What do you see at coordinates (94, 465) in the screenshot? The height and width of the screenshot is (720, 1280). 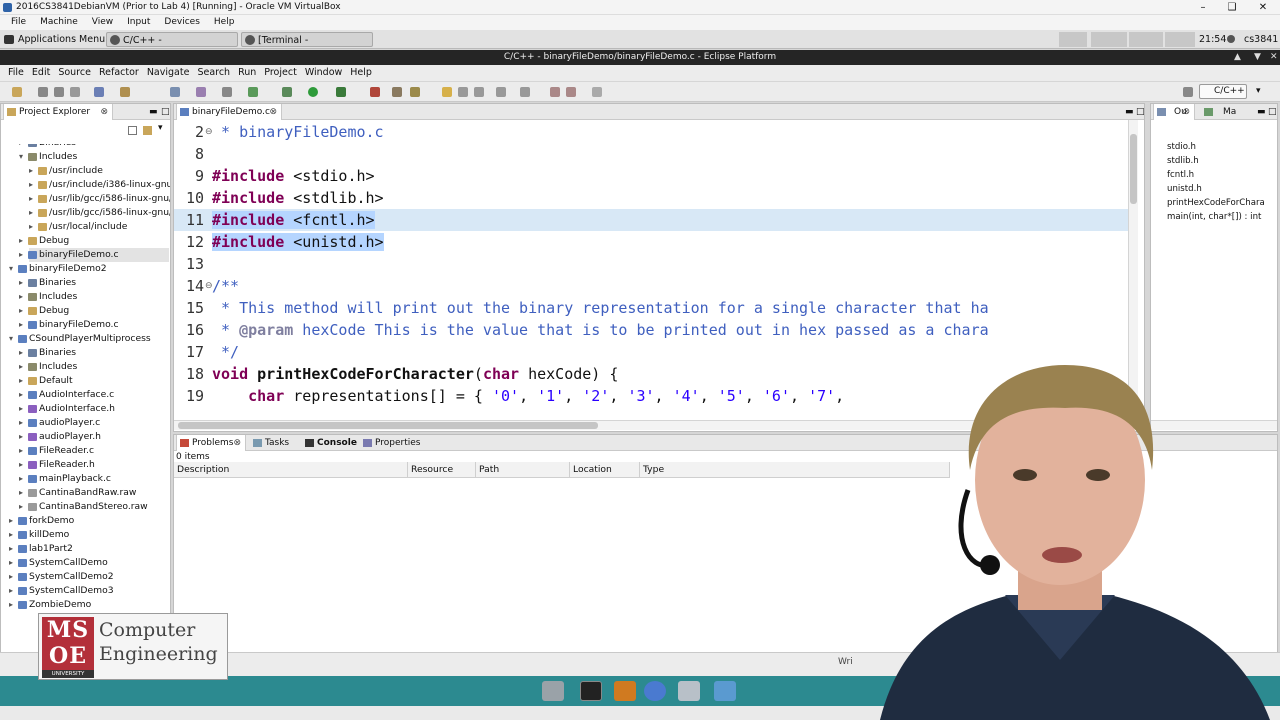 I see `tree-item: ▸ FileReader.h` at bounding box center [94, 465].